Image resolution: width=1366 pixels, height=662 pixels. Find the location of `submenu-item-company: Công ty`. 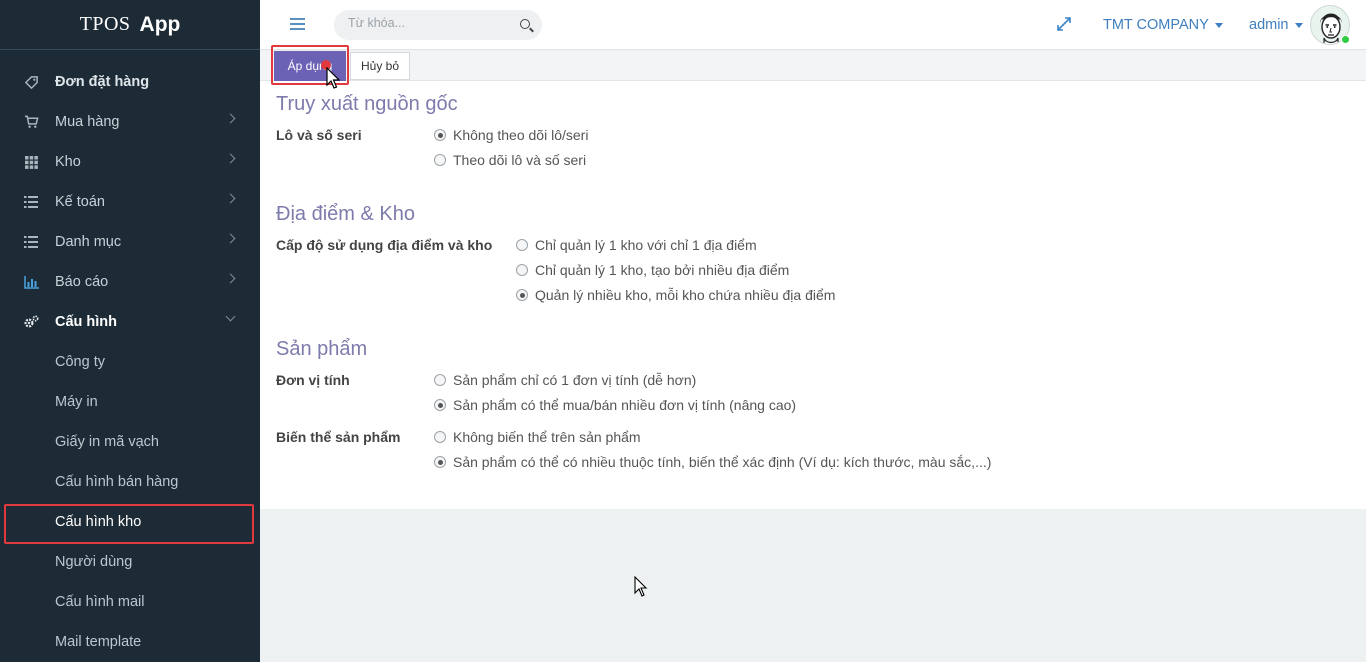

submenu-item-company: Công ty is located at coordinates (130, 362).